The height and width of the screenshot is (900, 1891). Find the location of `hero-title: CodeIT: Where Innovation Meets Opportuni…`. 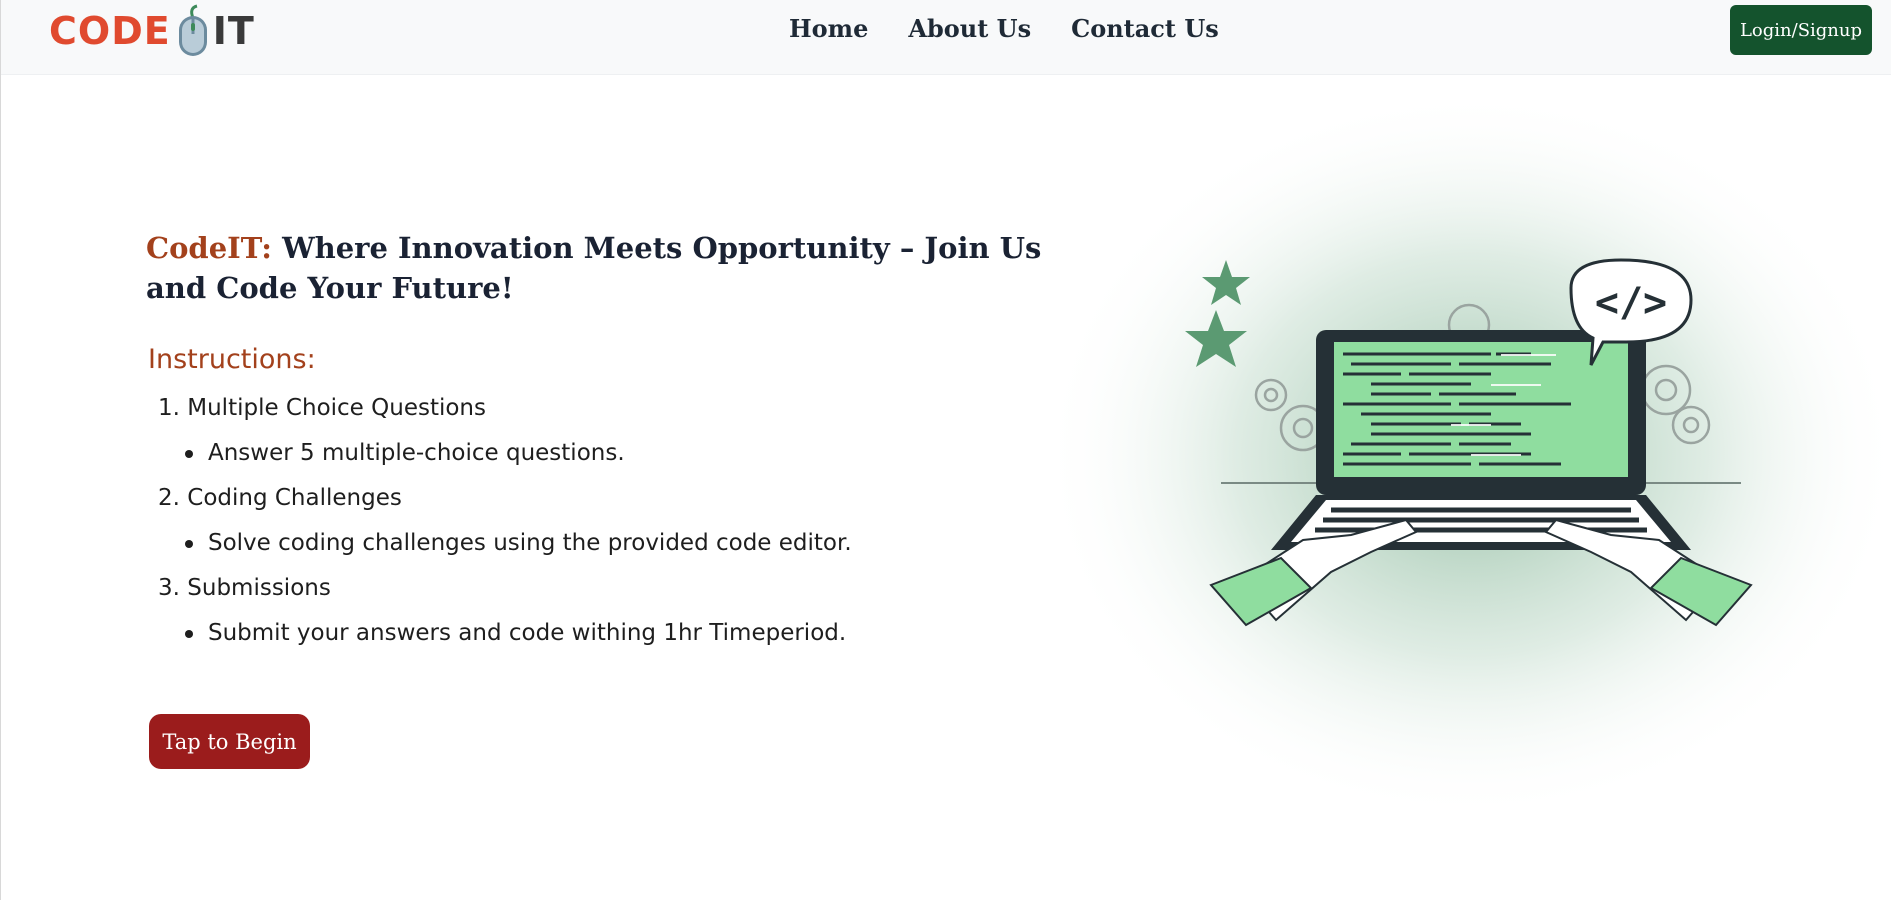

hero-title: CodeIT: Where Innovation Meets Opportuni… is located at coordinates (596, 268).